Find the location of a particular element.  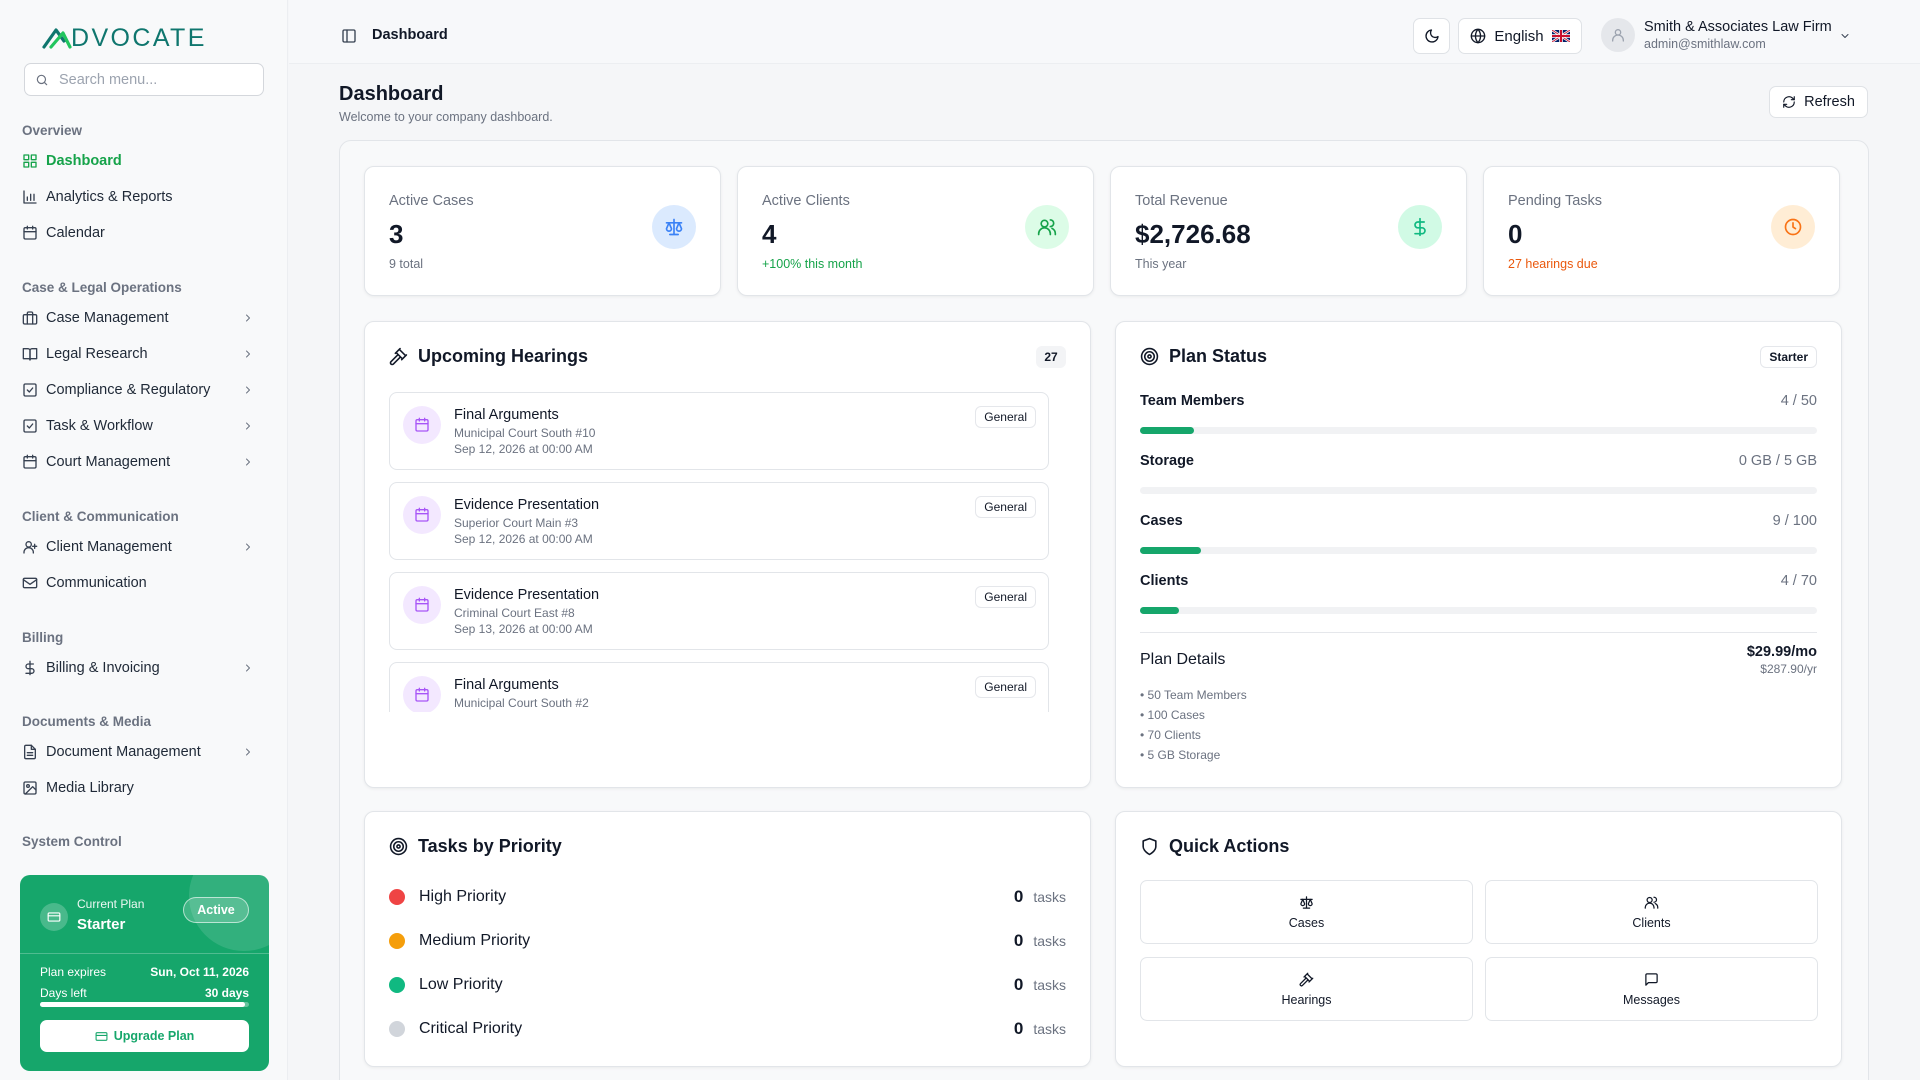

globe-icon is located at coordinates (1478, 36).